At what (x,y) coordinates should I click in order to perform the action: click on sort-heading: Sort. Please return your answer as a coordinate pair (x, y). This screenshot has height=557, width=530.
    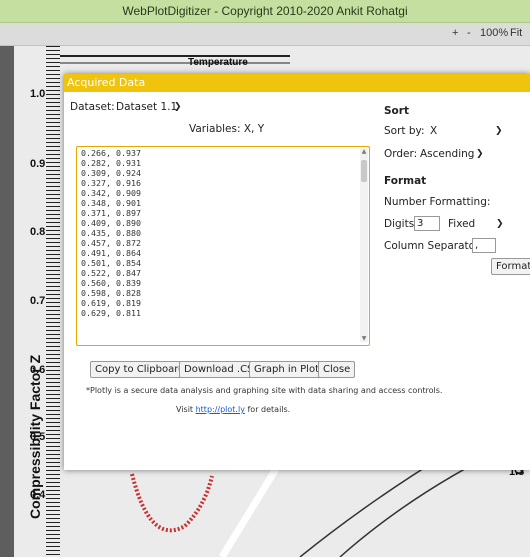
    Looking at the image, I should click on (396, 111).